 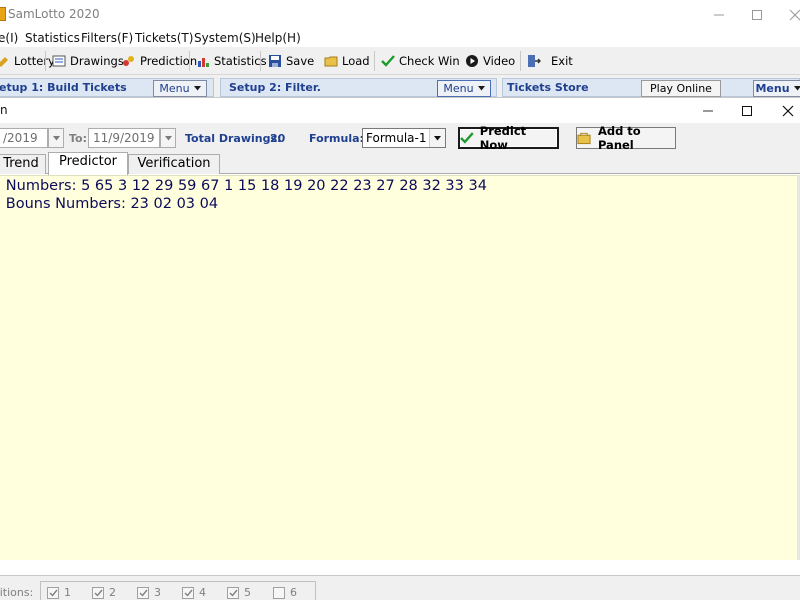 I want to click on position-5-checkbox: 5, so click(x=239, y=592).